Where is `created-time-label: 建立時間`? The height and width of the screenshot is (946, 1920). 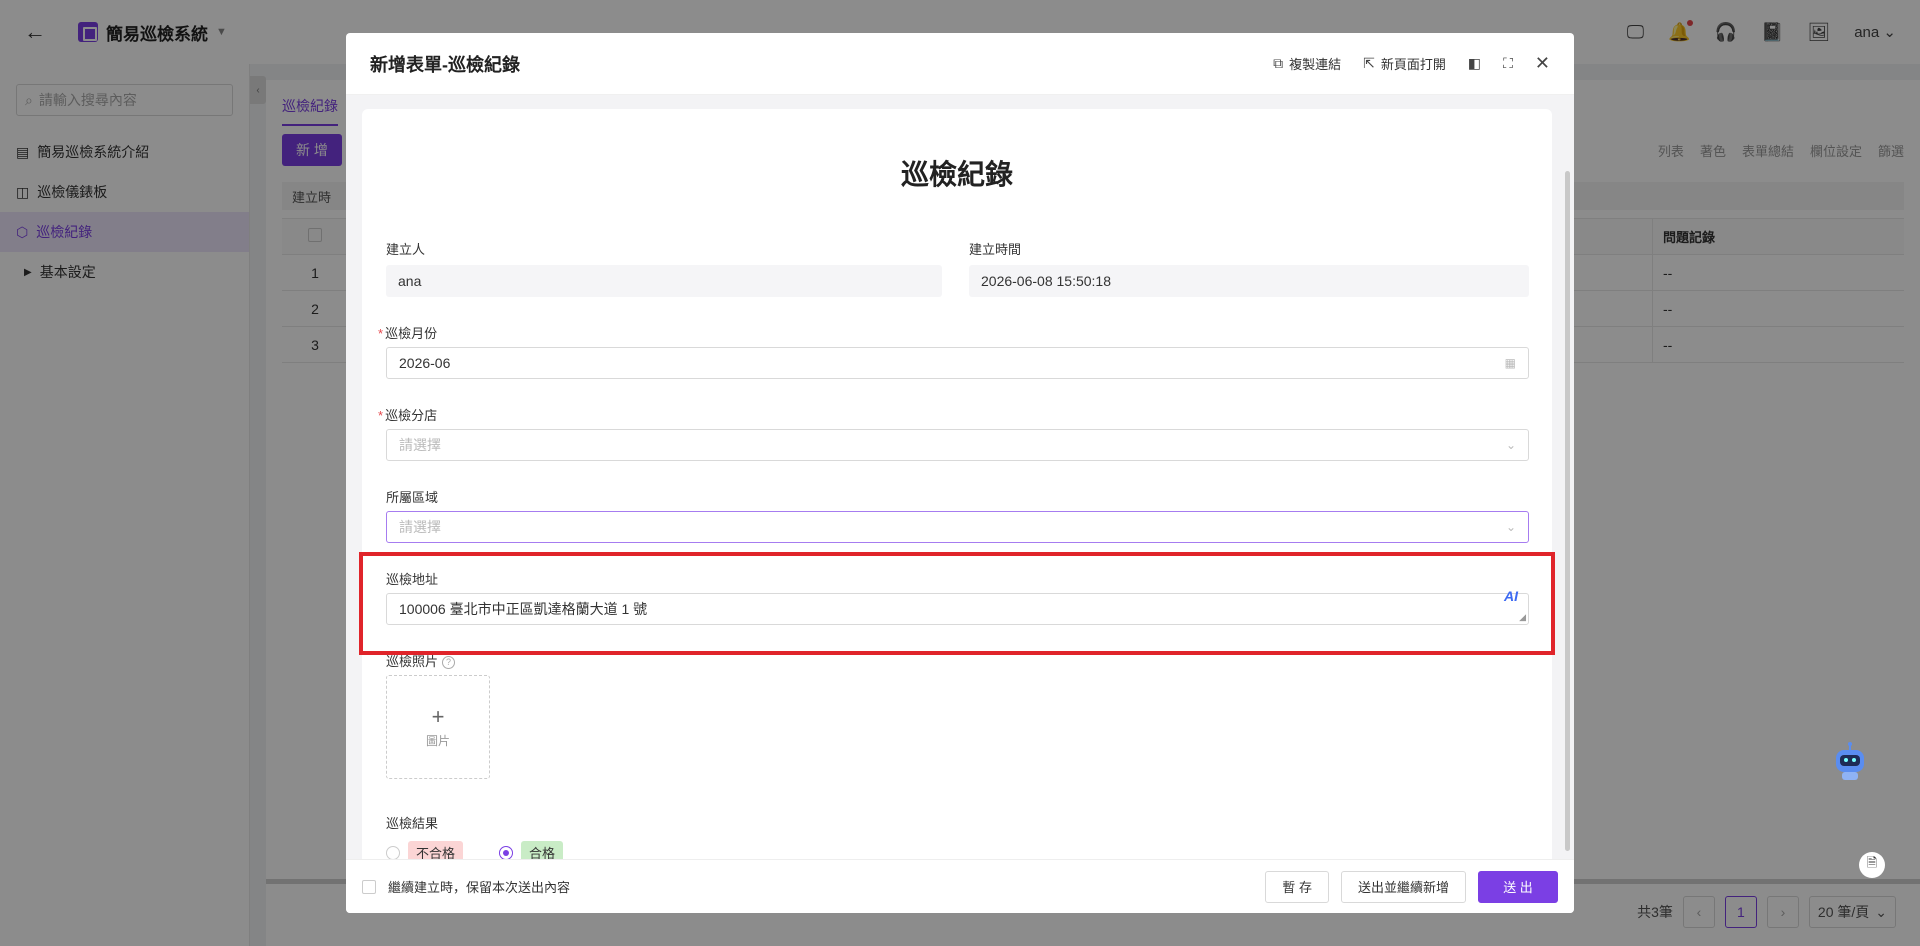 created-time-label: 建立時間 is located at coordinates (995, 249).